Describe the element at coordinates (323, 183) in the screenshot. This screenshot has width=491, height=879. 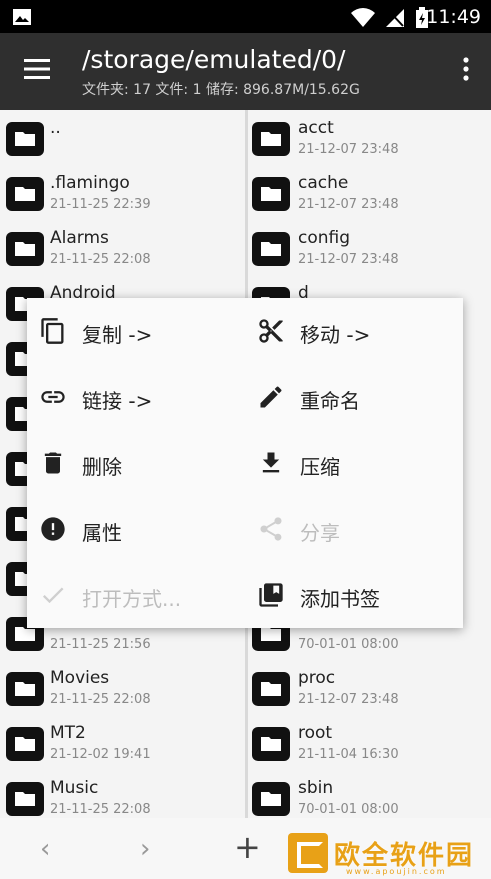
I see `file-name: cache` at that location.